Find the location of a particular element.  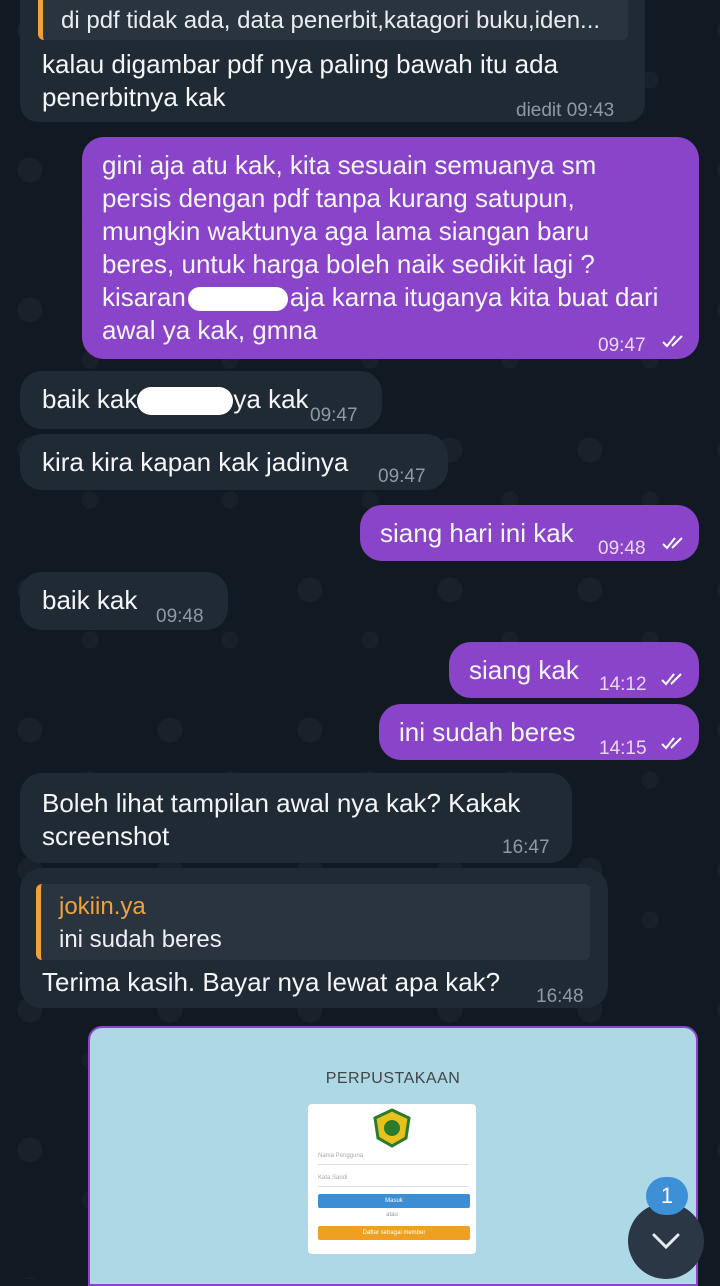

image-username-field: Nama Pengguna is located at coordinates (393, 1156).